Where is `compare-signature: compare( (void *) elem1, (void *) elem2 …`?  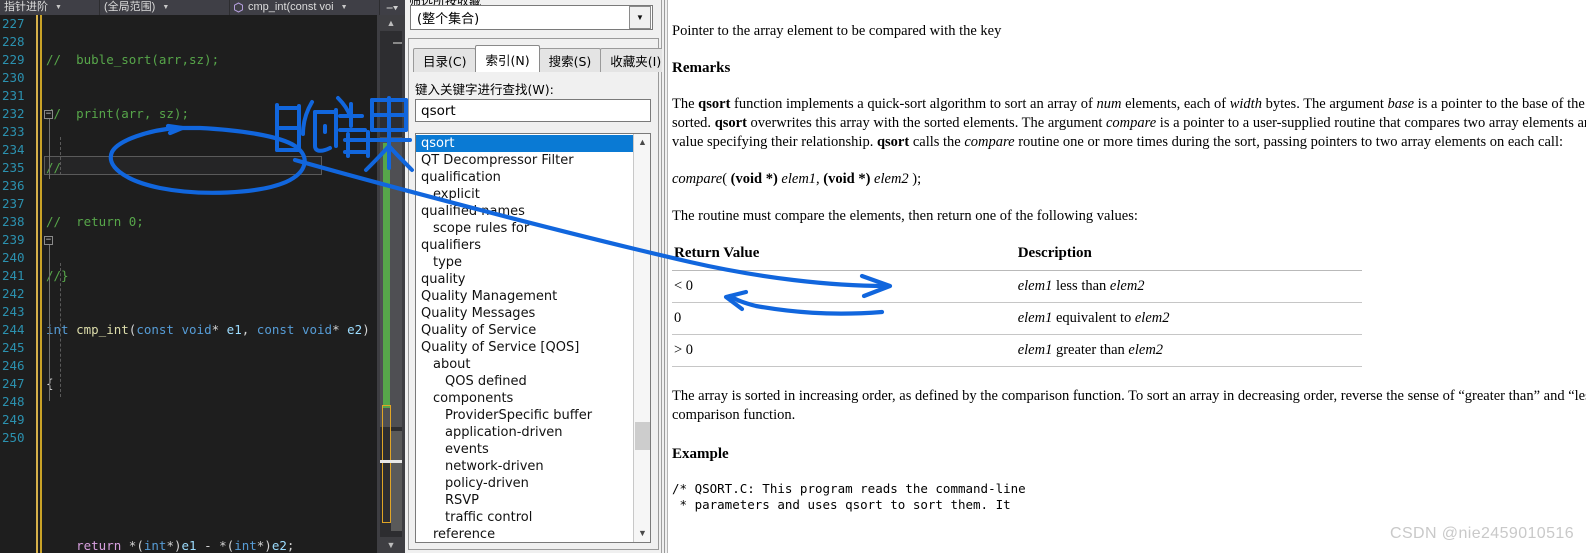 compare-signature: compare( (void *) elem1, (void *) elem2 … is located at coordinates (797, 179).